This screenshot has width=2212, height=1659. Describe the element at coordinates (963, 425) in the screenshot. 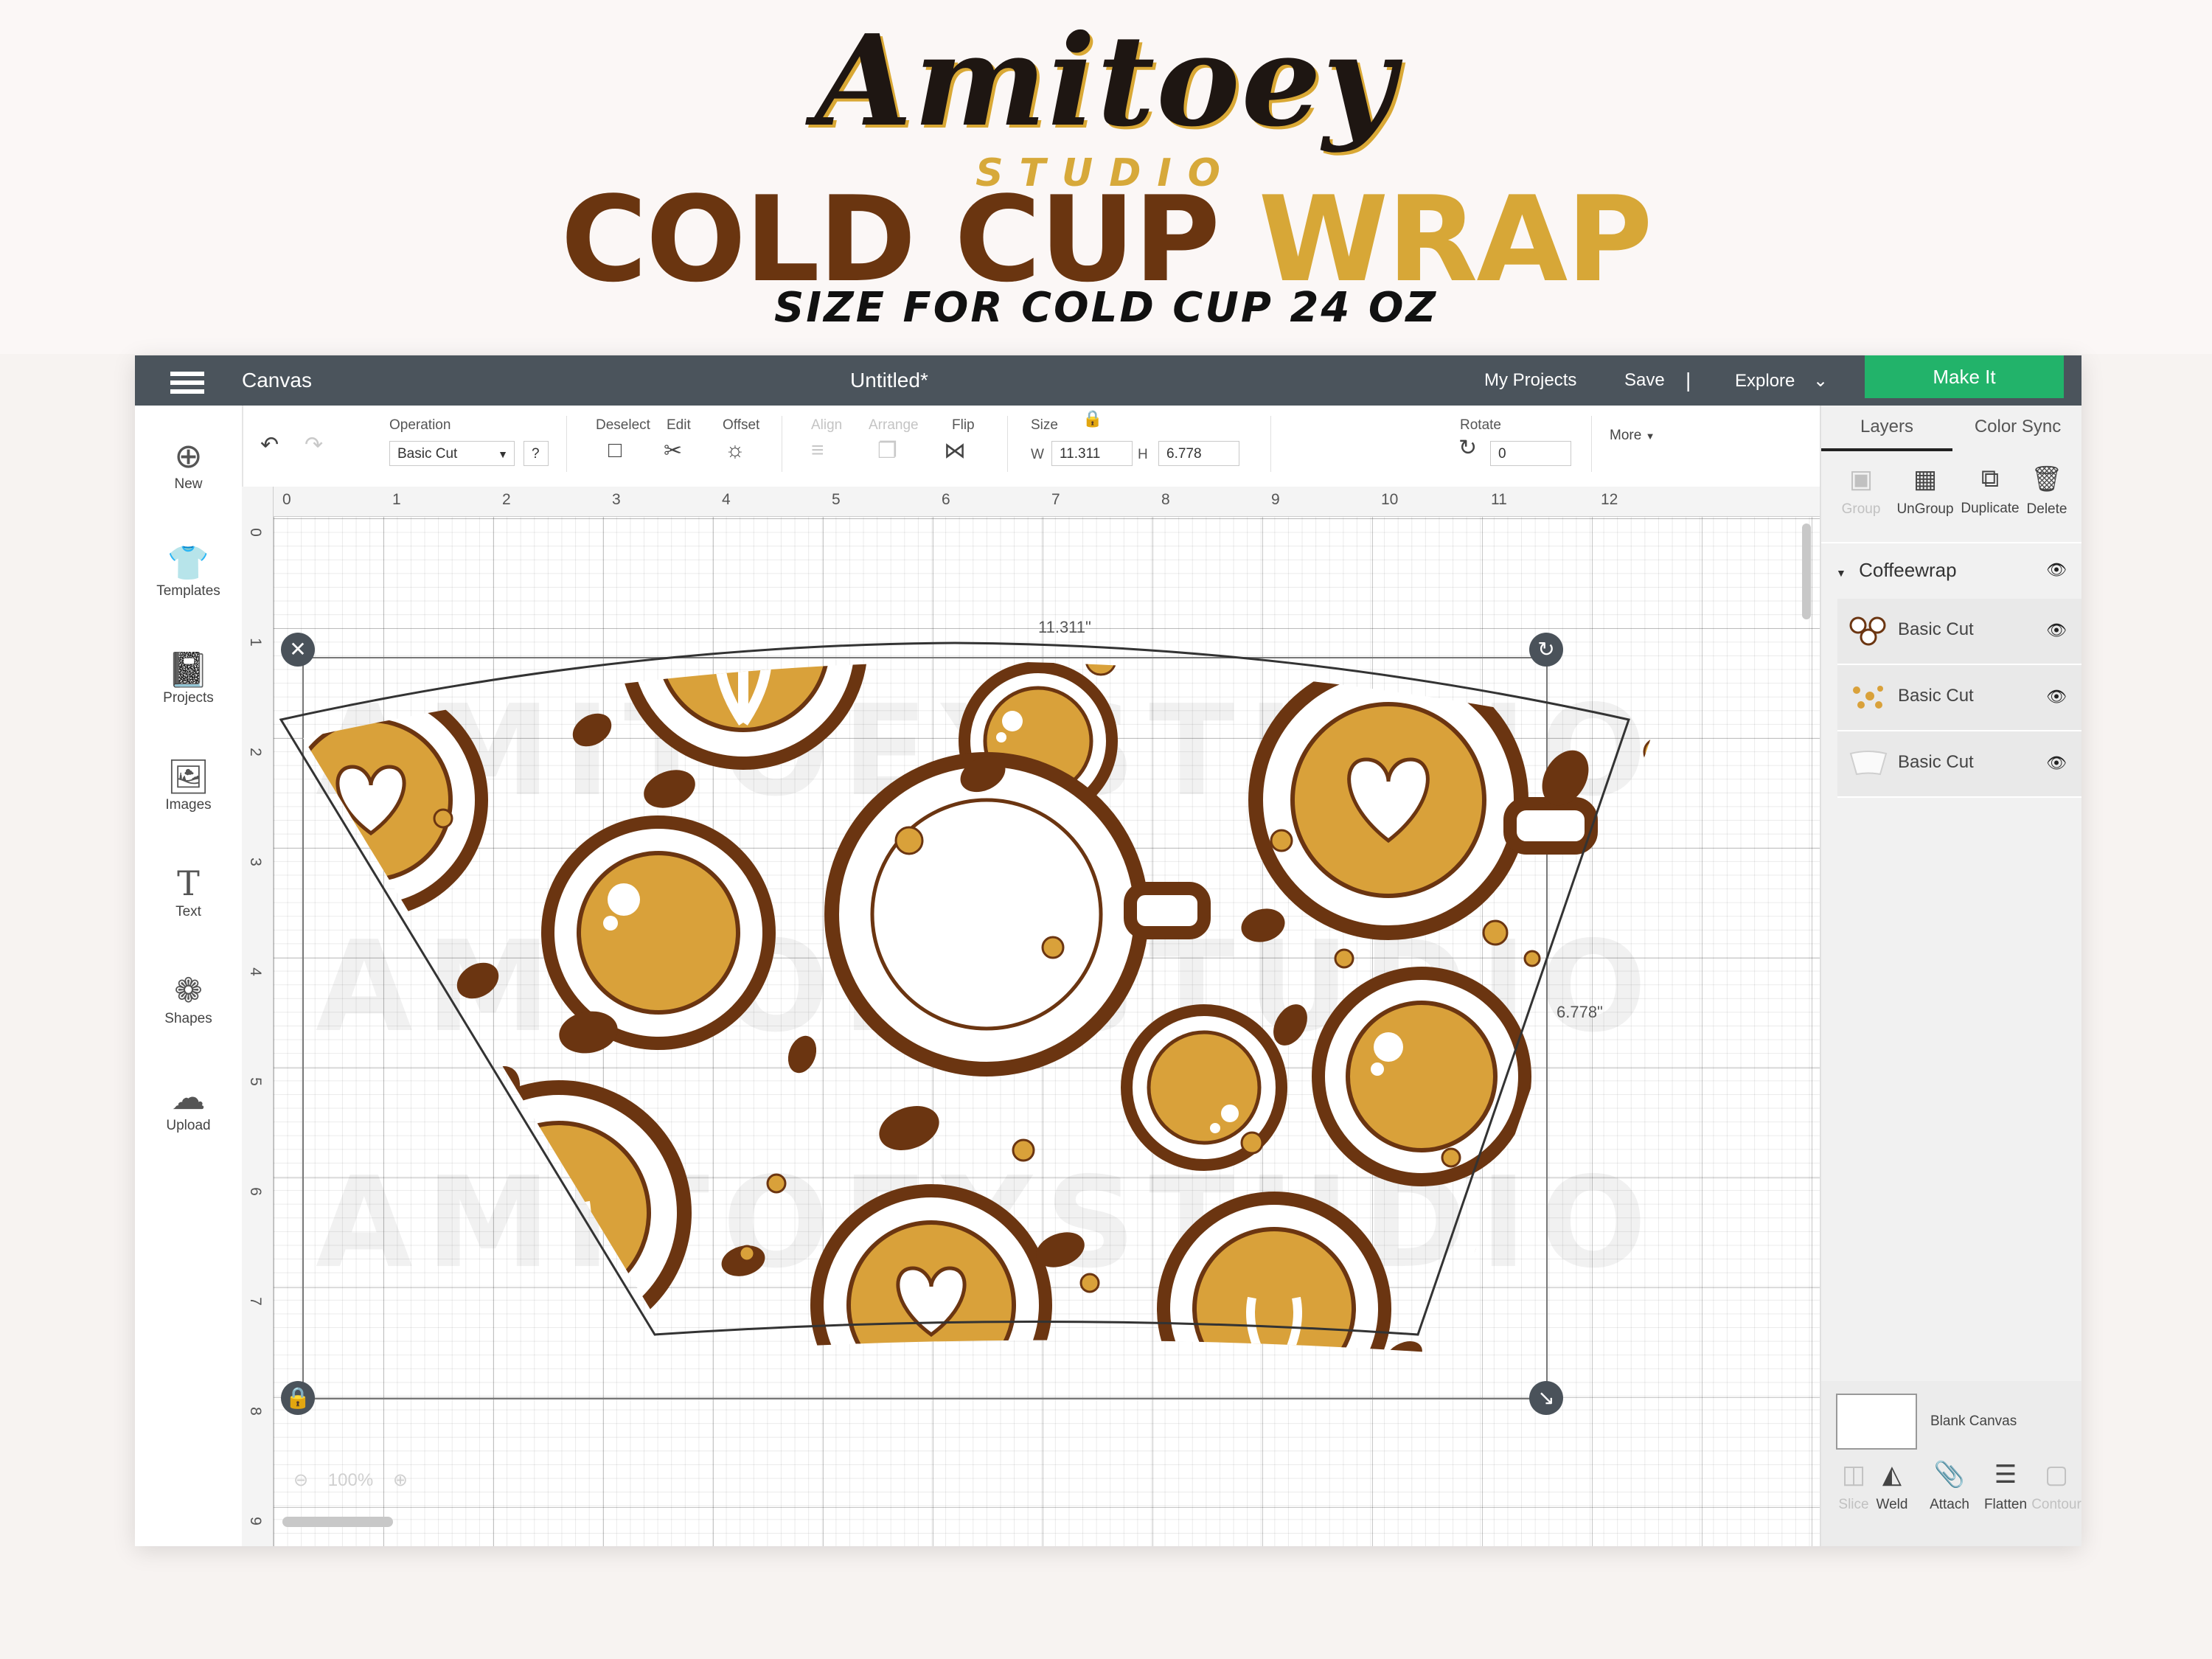

I see `flip-label: Flip` at that location.